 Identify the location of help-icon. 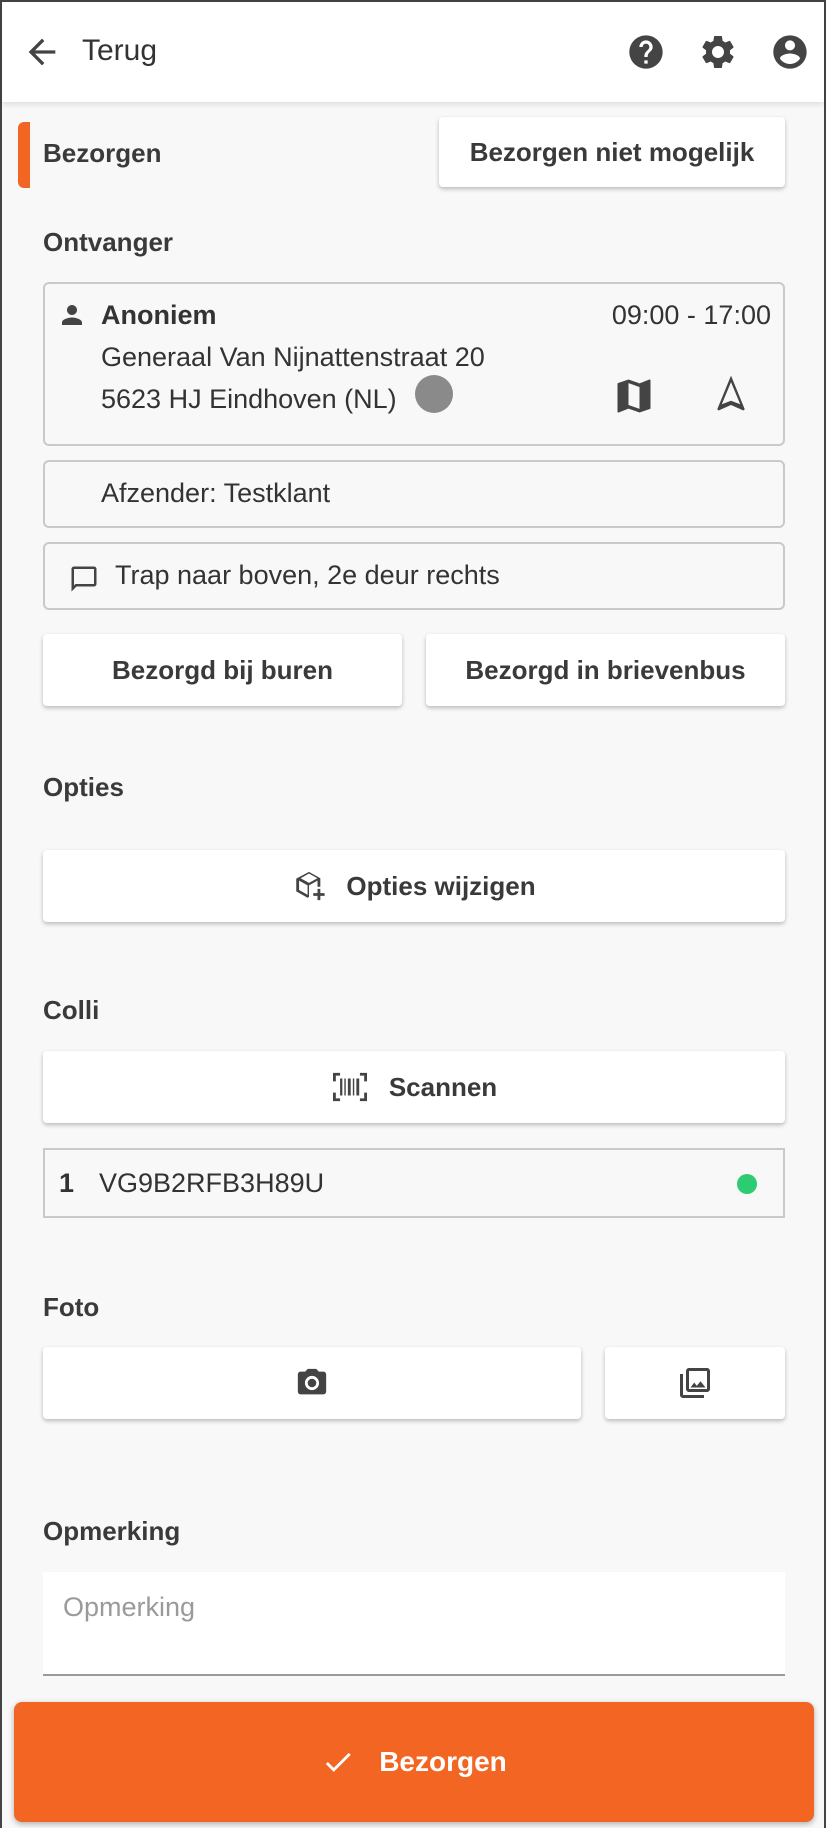
(646, 52).